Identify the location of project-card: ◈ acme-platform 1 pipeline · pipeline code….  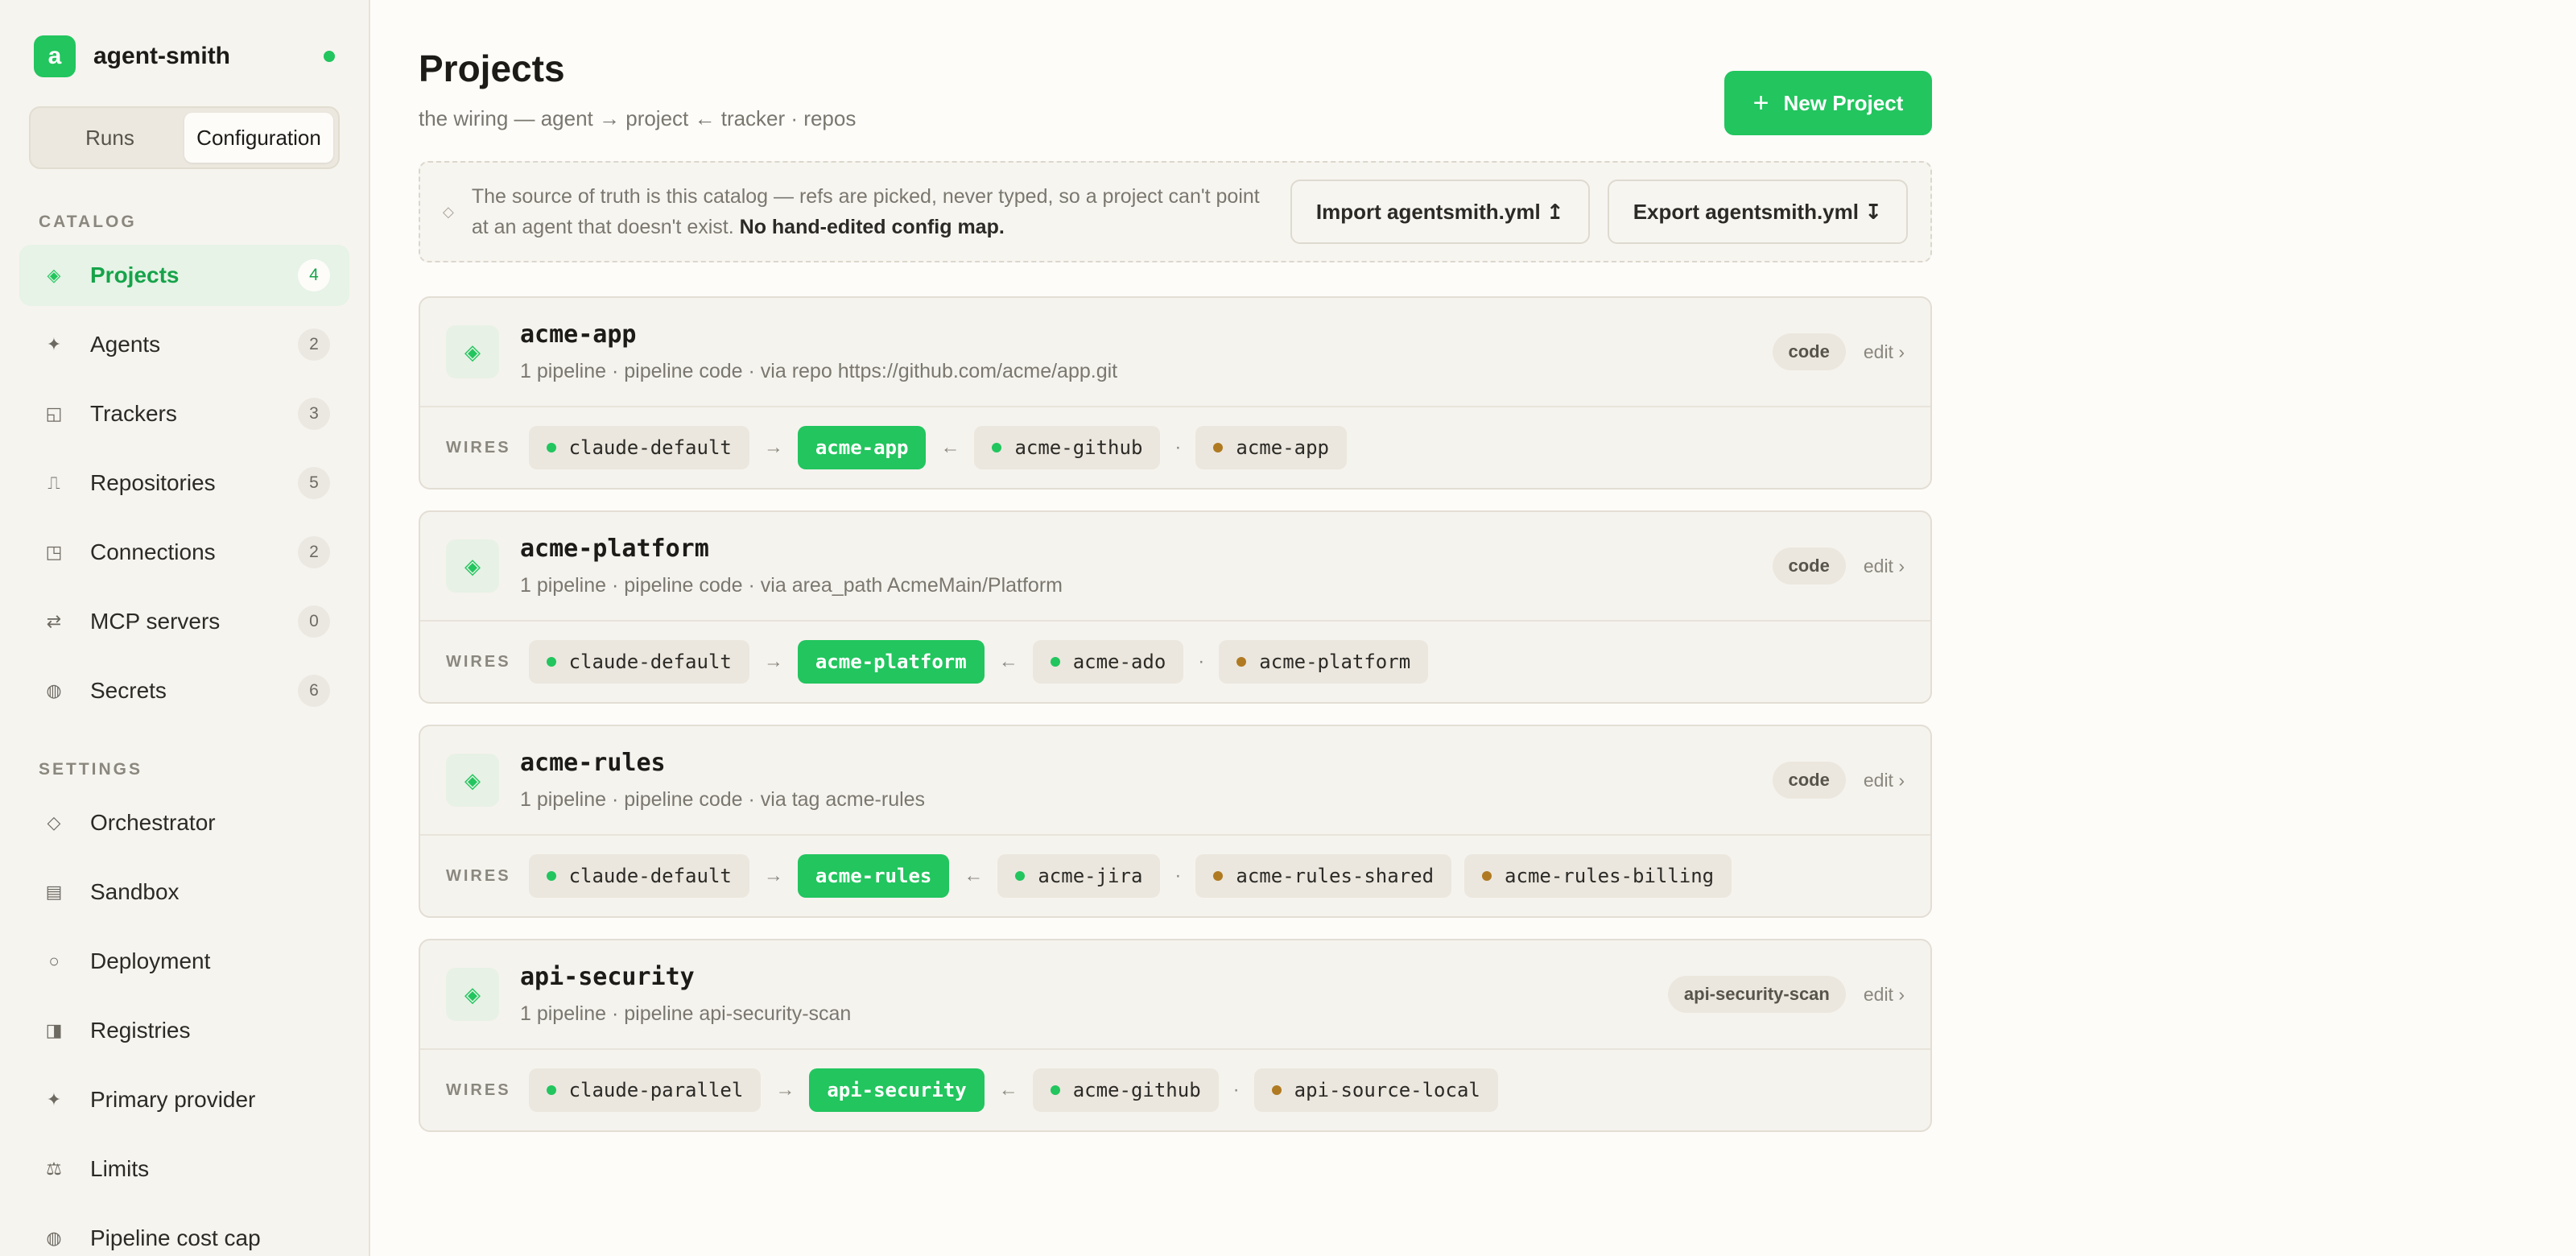
(1175, 607).